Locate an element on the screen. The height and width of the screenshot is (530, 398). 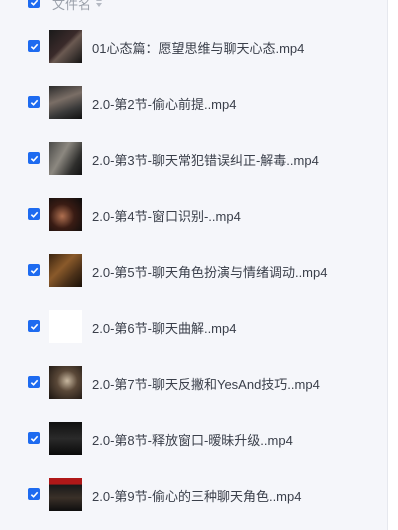
file-row-1: 01心态篇：愿望思维与聊天心态.mp4 is located at coordinates (193, 46).